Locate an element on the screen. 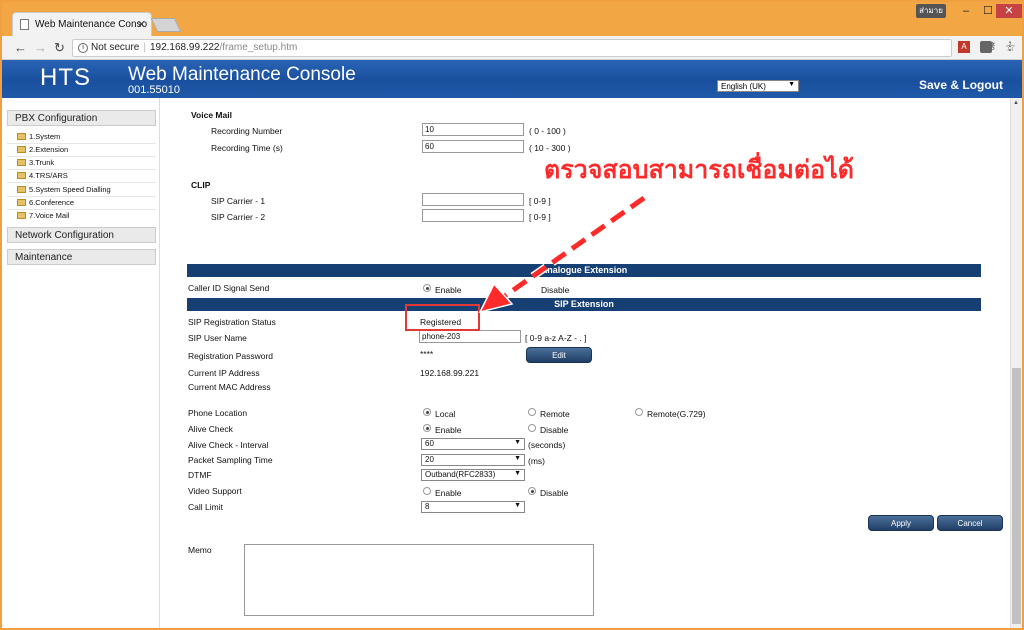 This screenshot has height=630, width=1024. sidebar-item-extension: 2.Extension is located at coordinates (42, 149).